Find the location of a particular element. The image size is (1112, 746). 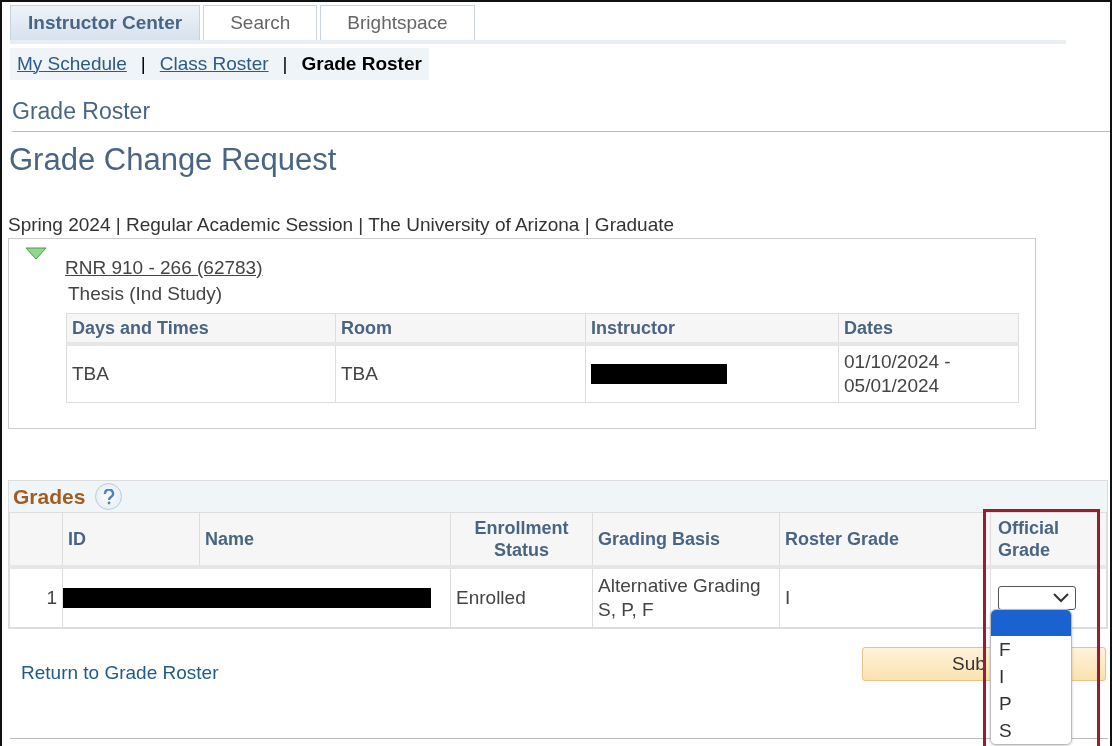

column-header: Days and Times is located at coordinates (201, 328).